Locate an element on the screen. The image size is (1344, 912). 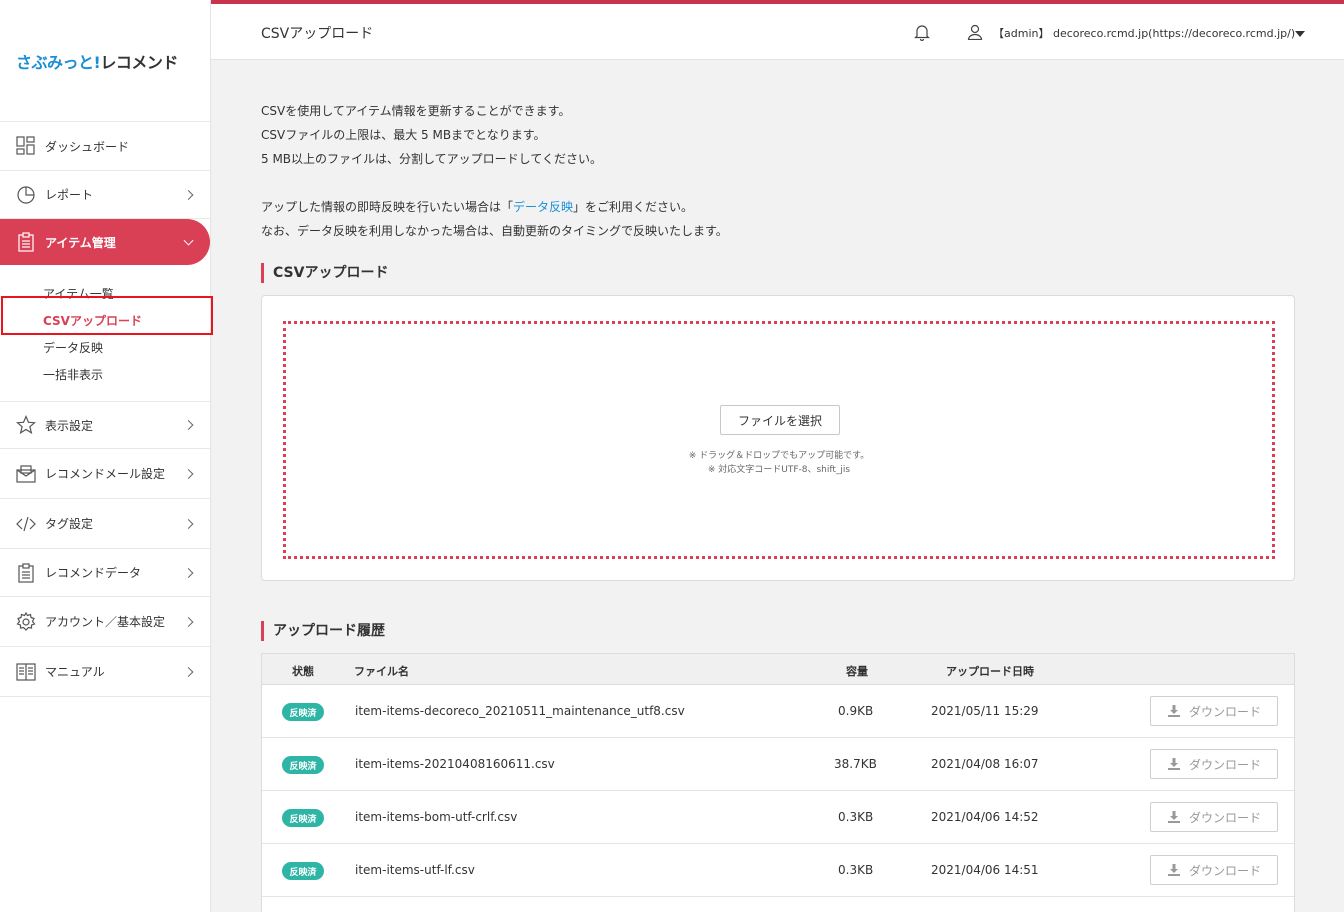
page-title: CSVアップロード is located at coordinates (317, 34).